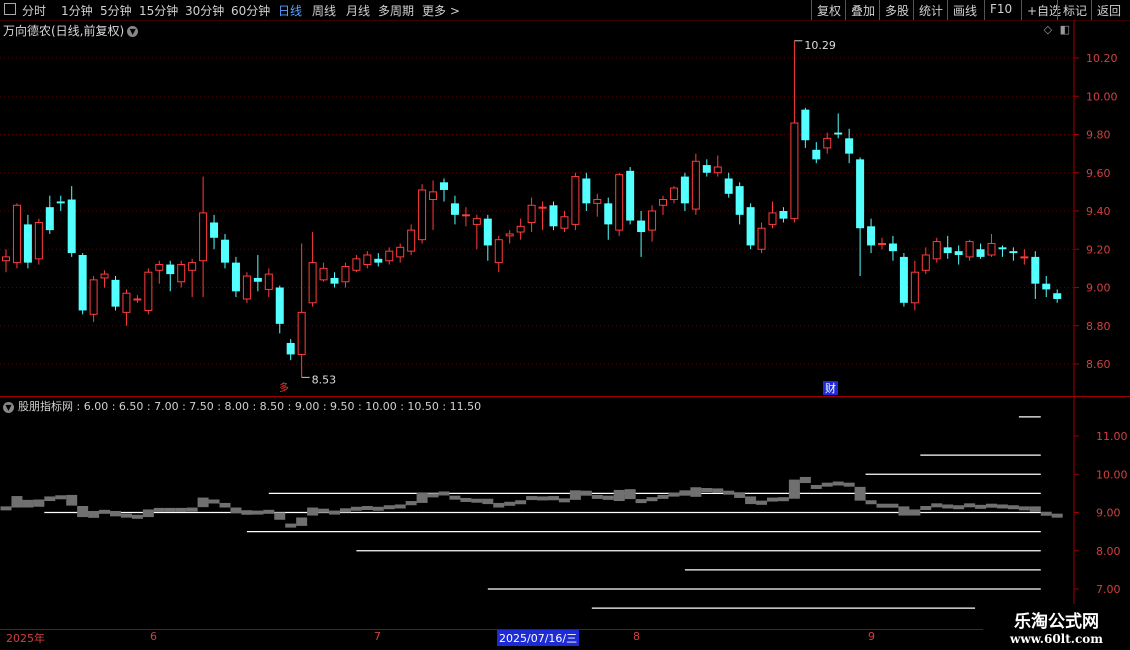  What do you see at coordinates (25, 638) in the screenshot?
I see `x-label-year: 2025年` at bounding box center [25, 638].